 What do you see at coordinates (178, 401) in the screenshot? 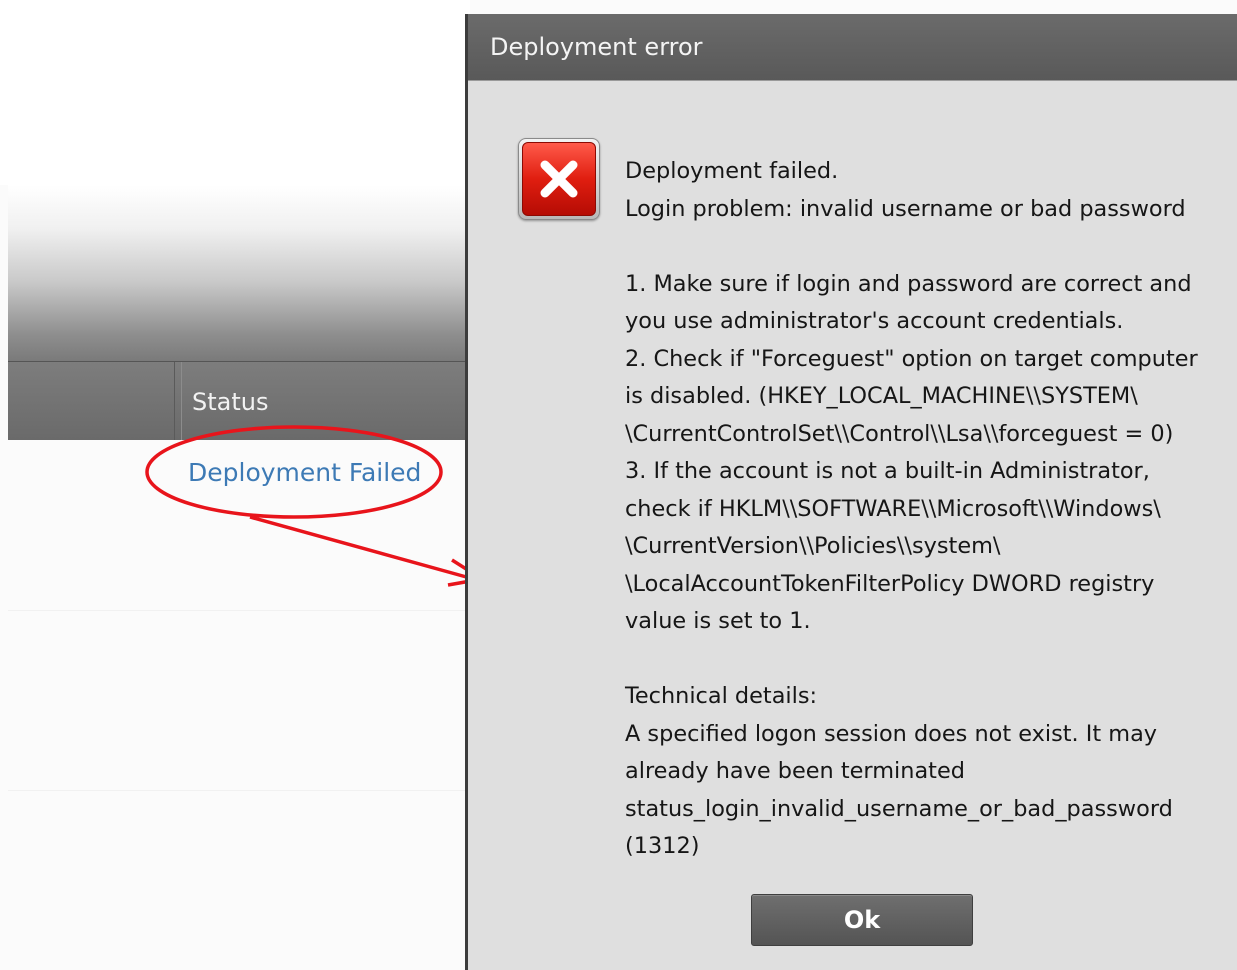
I see `column-separator` at bounding box center [178, 401].